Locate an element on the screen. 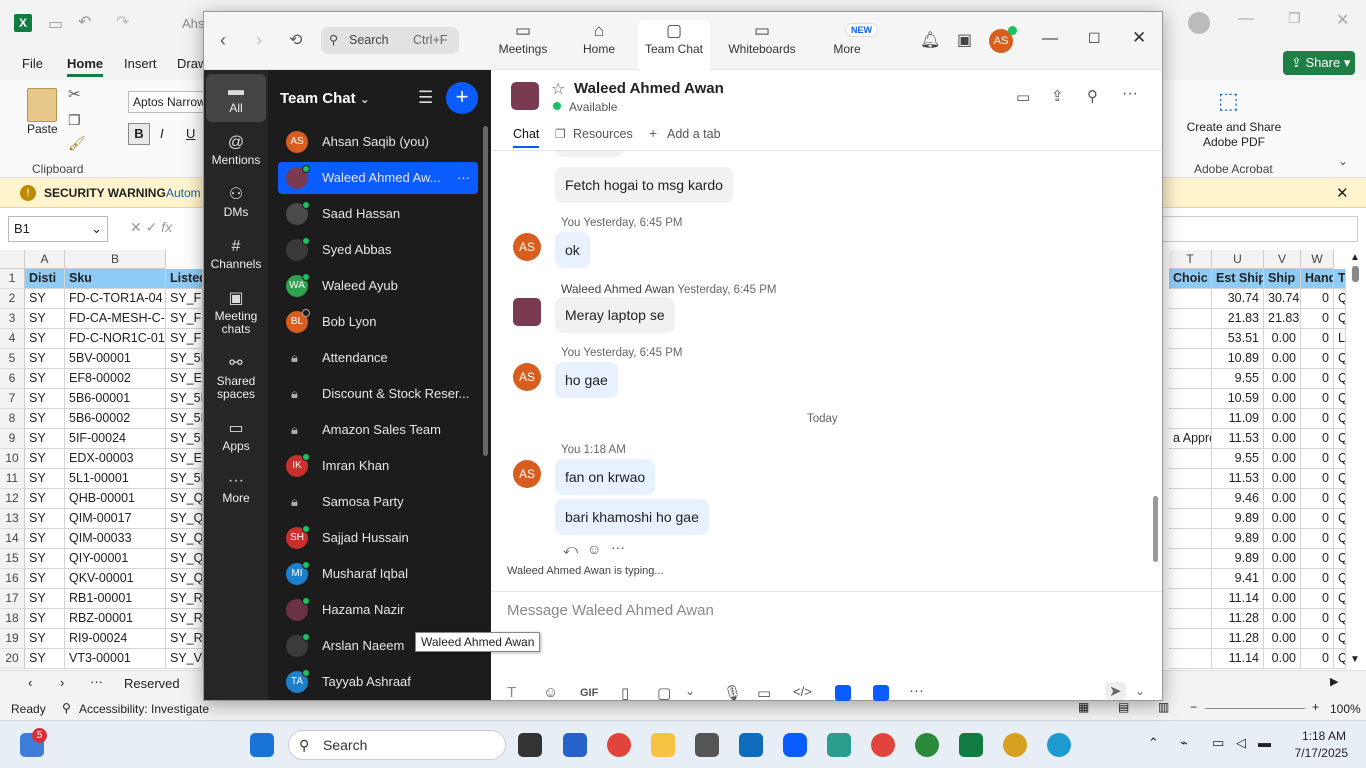 The width and height of the screenshot is (1366, 768). list-item: Waleed Ahmed Aw... ··· is located at coordinates (378, 178).